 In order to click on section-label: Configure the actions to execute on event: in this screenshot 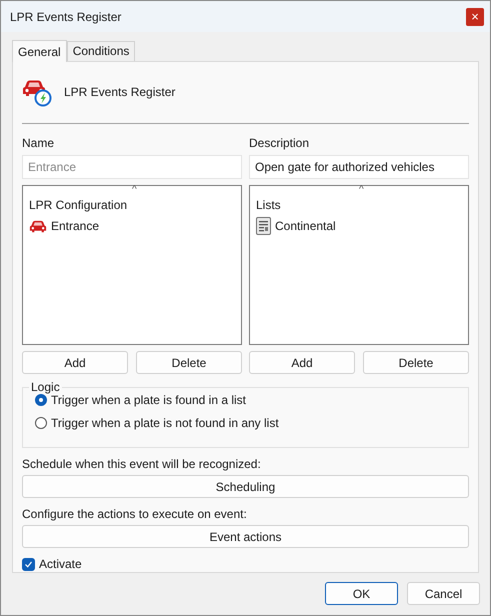, I will do `click(135, 514)`.